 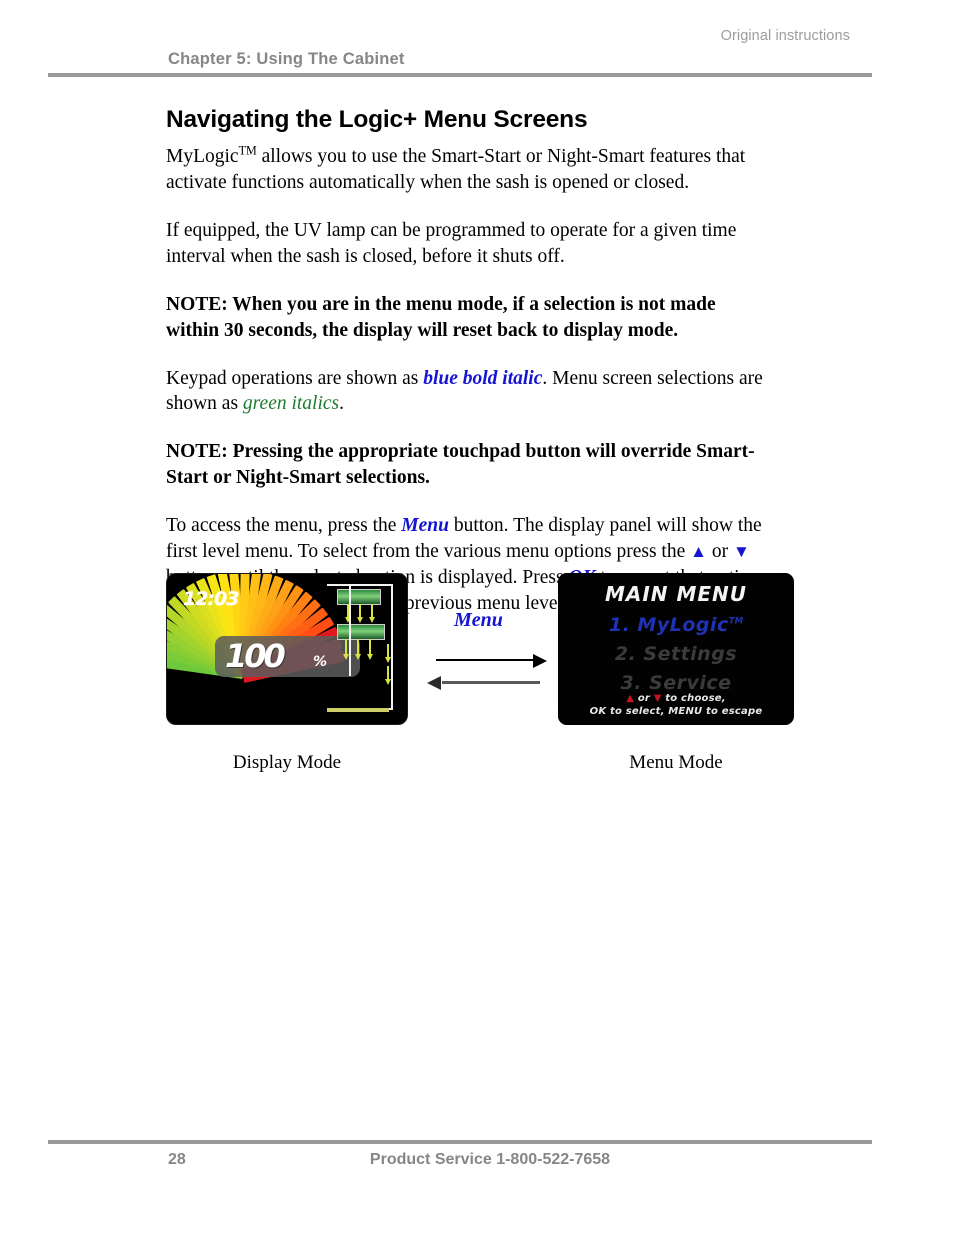 What do you see at coordinates (202, 156) in the screenshot?
I see `mylogic-word: MyLogic` at bounding box center [202, 156].